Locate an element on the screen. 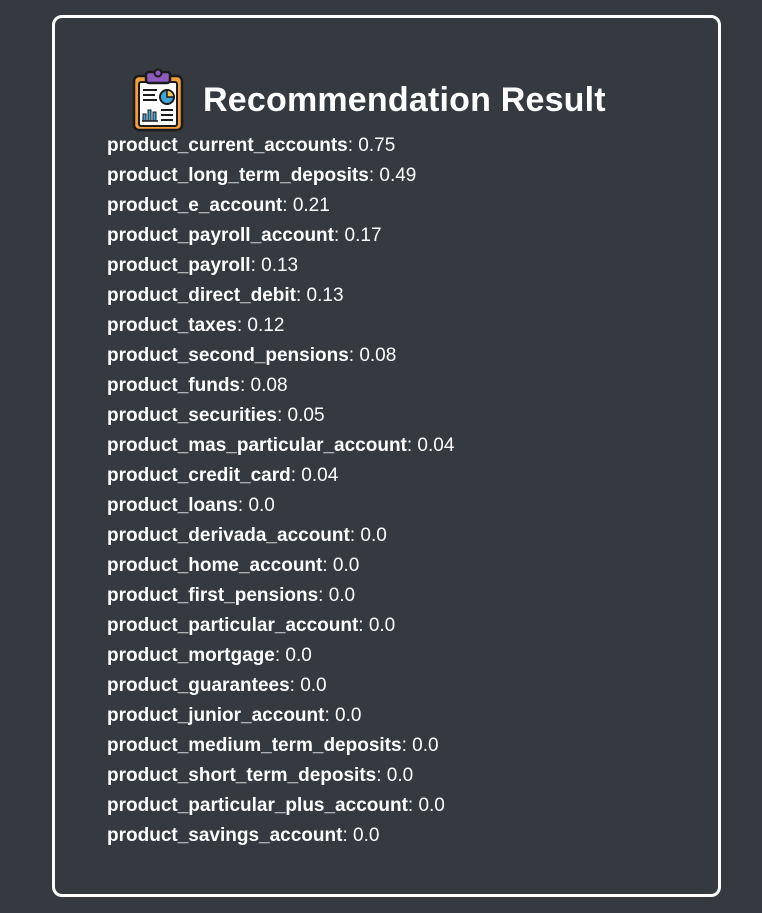 This screenshot has height=913, width=762. card-header: Recommendation Result is located at coordinates (368, 100).